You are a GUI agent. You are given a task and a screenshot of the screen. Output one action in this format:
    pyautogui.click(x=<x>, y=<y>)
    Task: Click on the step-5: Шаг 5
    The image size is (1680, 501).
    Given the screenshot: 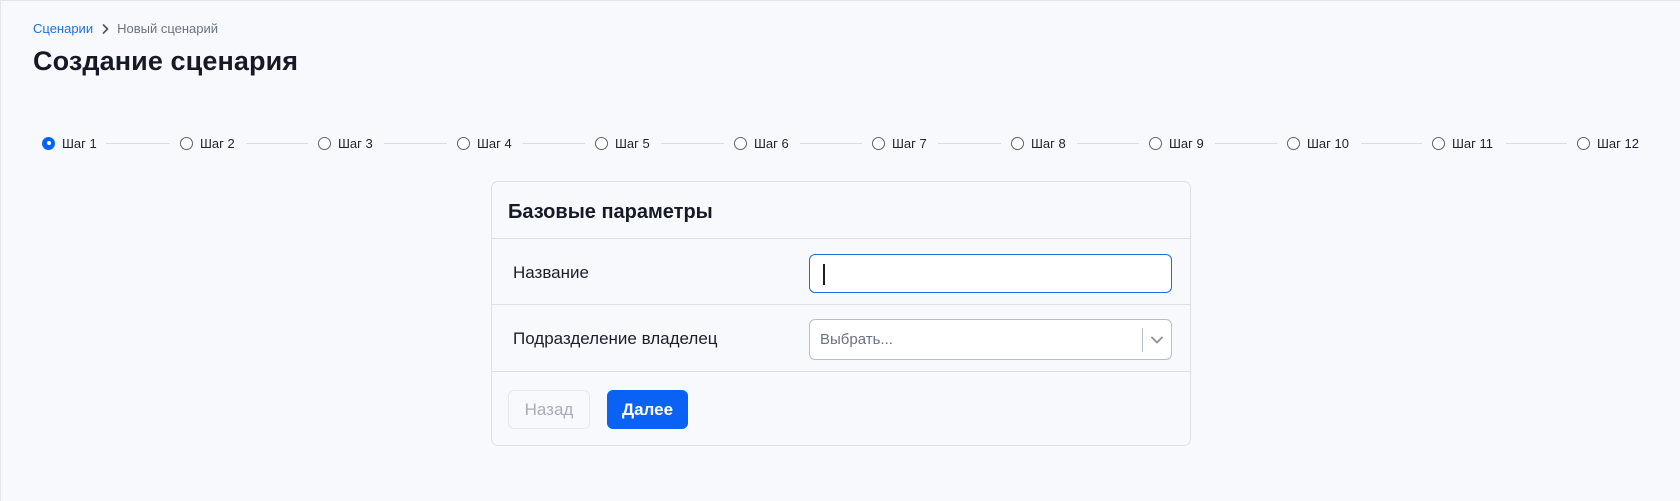 What is the action you would take?
    pyautogui.click(x=622, y=143)
    